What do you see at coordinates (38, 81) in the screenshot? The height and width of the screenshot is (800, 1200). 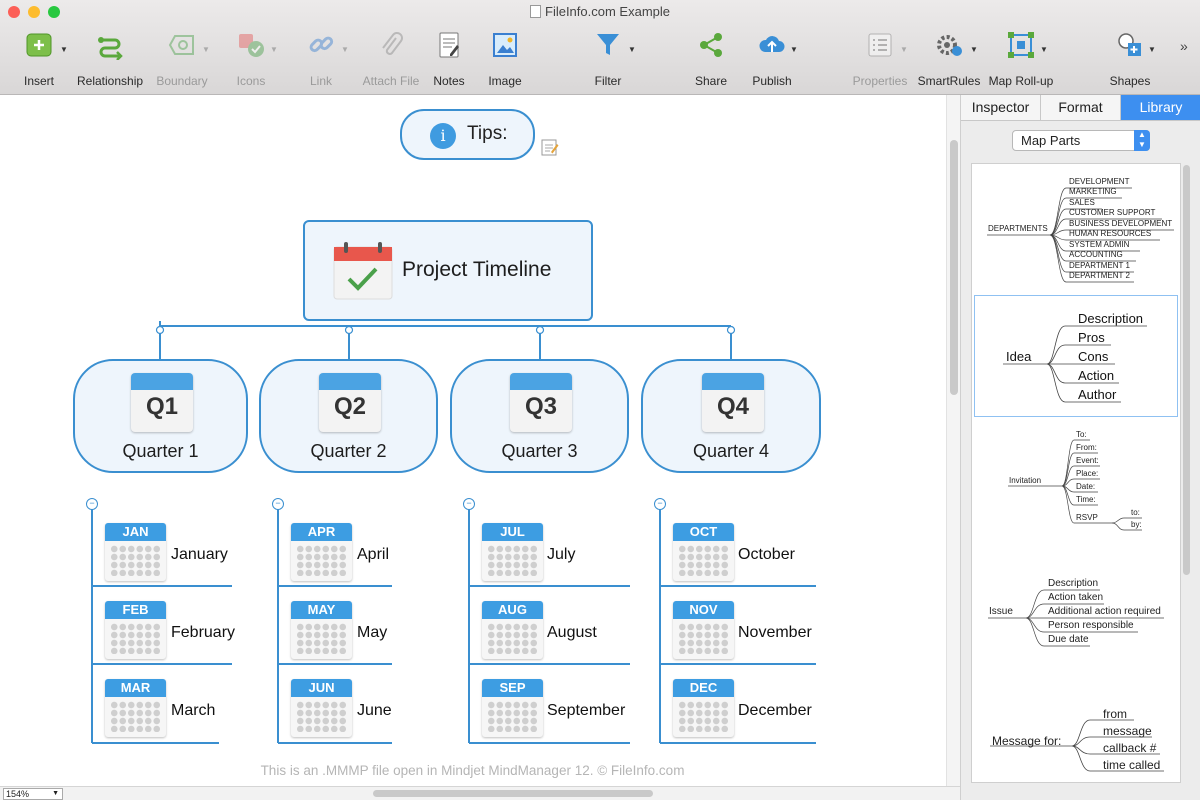 I see `insert-label: Insert` at bounding box center [38, 81].